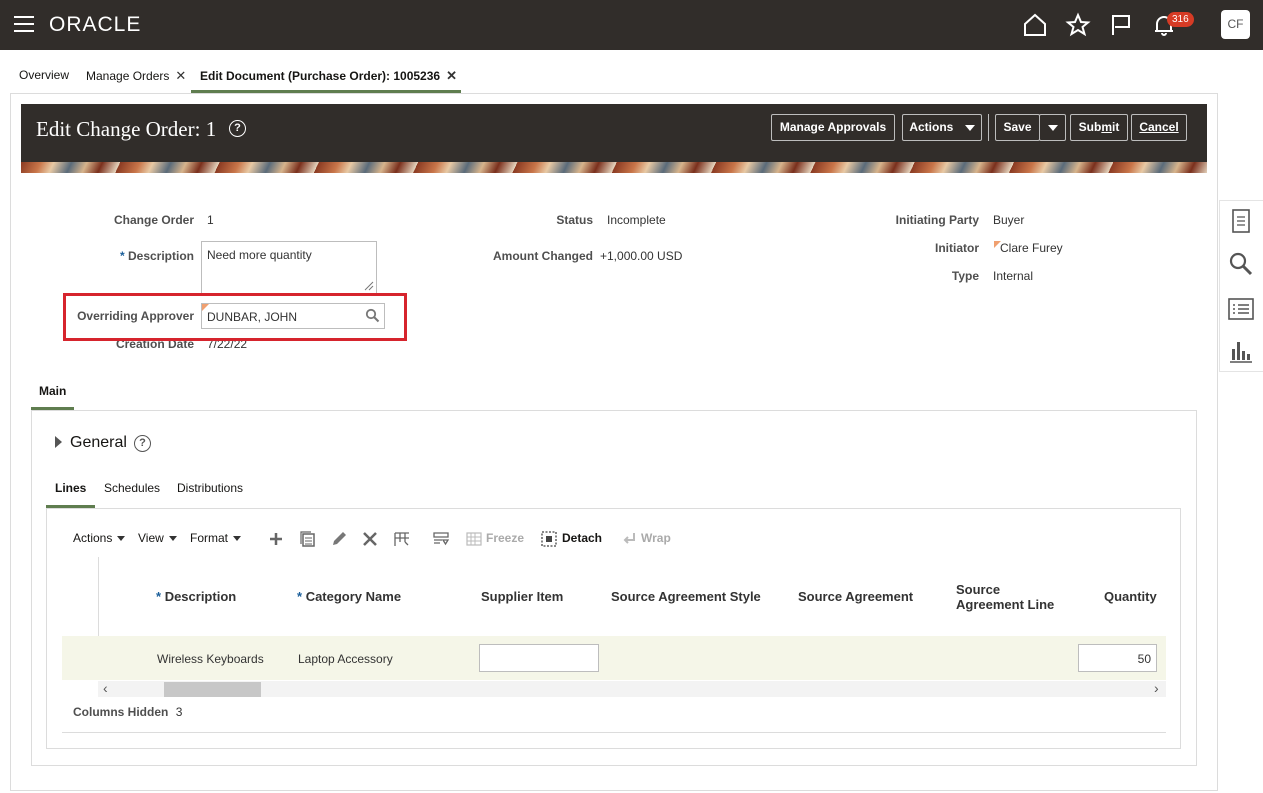 This screenshot has width=1263, height=793. Describe the element at coordinates (441, 539) in the screenshot. I see `query-by-example-icon` at that location.